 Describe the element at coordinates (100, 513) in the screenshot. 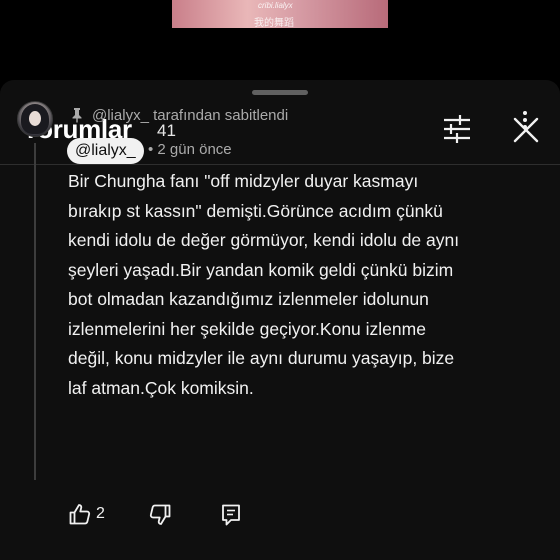

I see `like-count: 2` at that location.